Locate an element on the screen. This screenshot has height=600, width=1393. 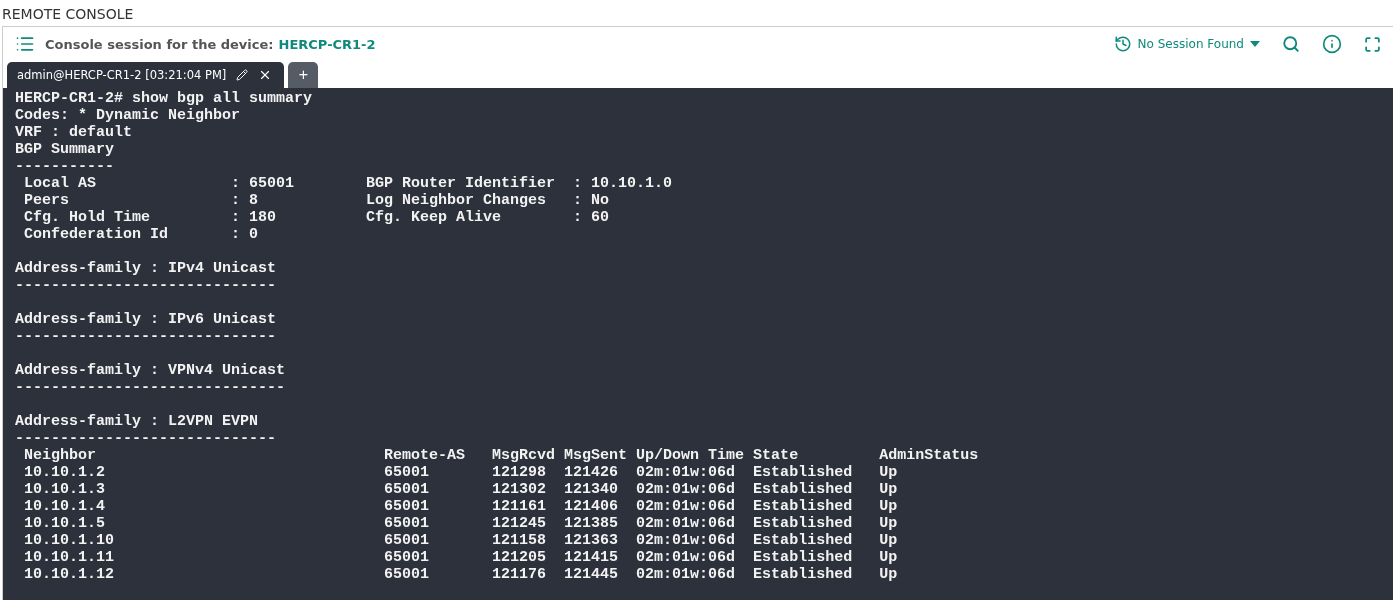
terminal-line: Address-family : L2VPN EVPN is located at coordinates (137, 421).